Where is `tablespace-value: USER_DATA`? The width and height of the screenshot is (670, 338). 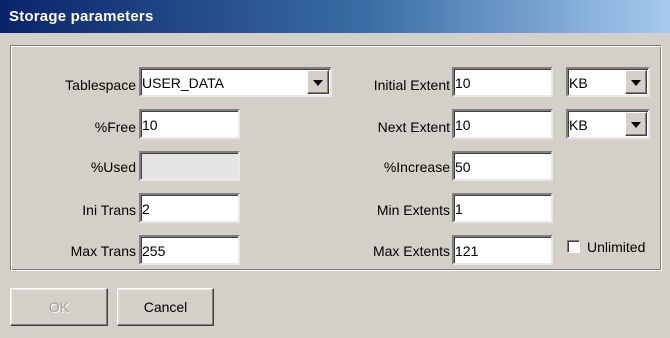
tablespace-value: USER_DATA is located at coordinates (235, 82).